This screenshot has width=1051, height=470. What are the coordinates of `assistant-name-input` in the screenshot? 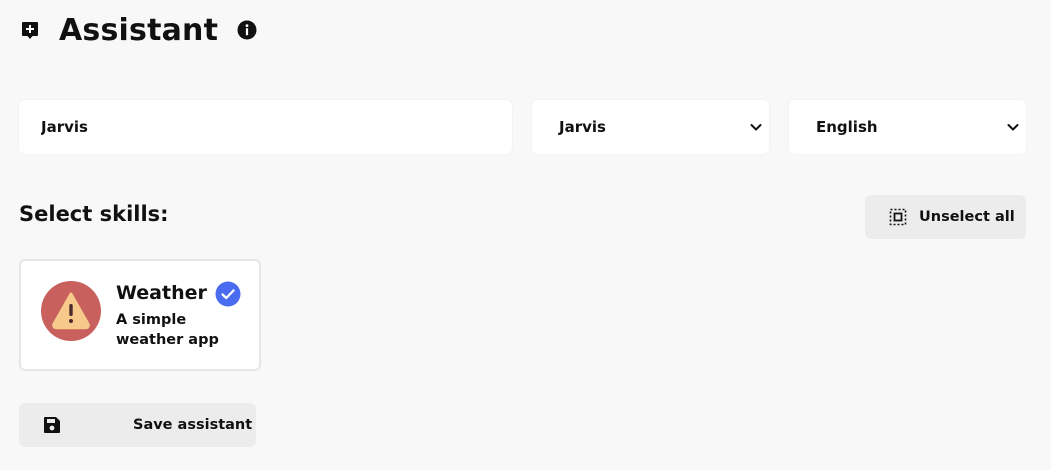 It's located at (265, 127).